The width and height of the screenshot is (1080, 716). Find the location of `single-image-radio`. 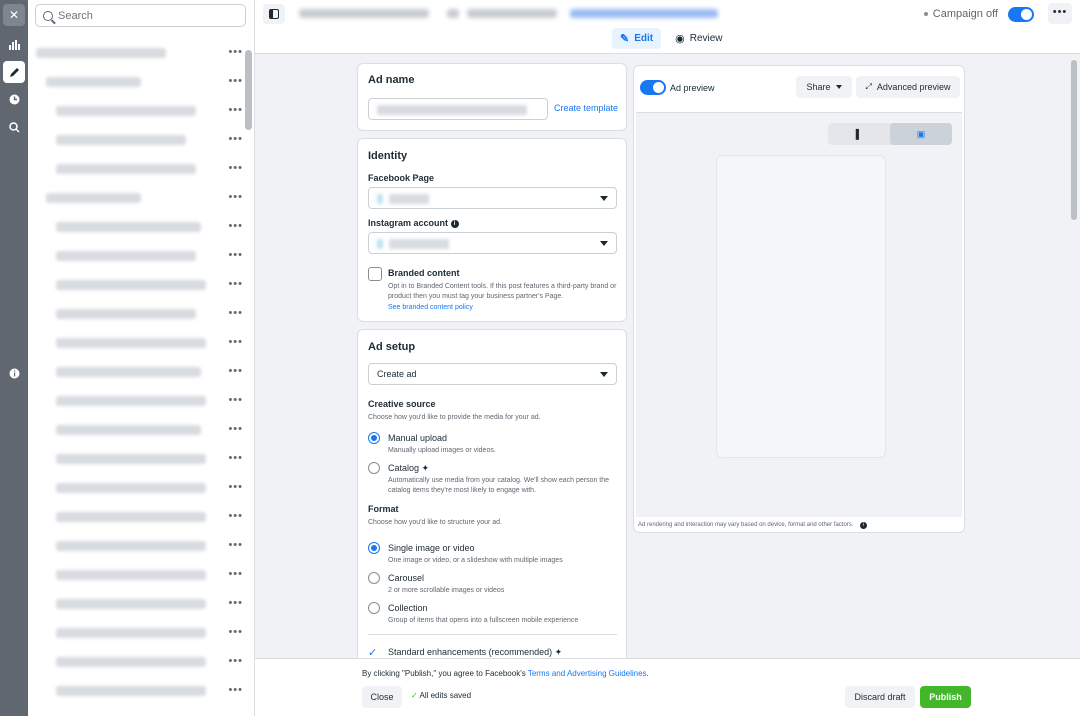

single-image-radio is located at coordinates (374, 548).